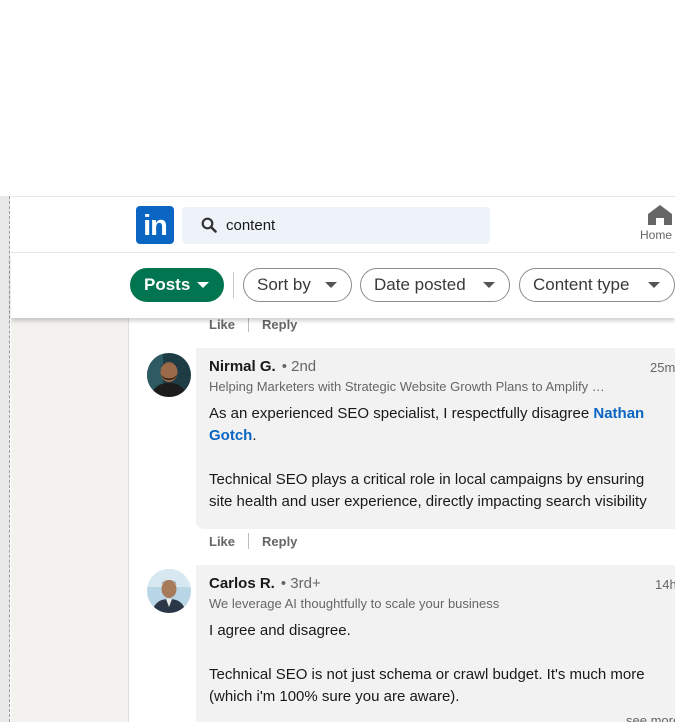  I want to click on connection-degree: • 3rd+, so click(300, 583).